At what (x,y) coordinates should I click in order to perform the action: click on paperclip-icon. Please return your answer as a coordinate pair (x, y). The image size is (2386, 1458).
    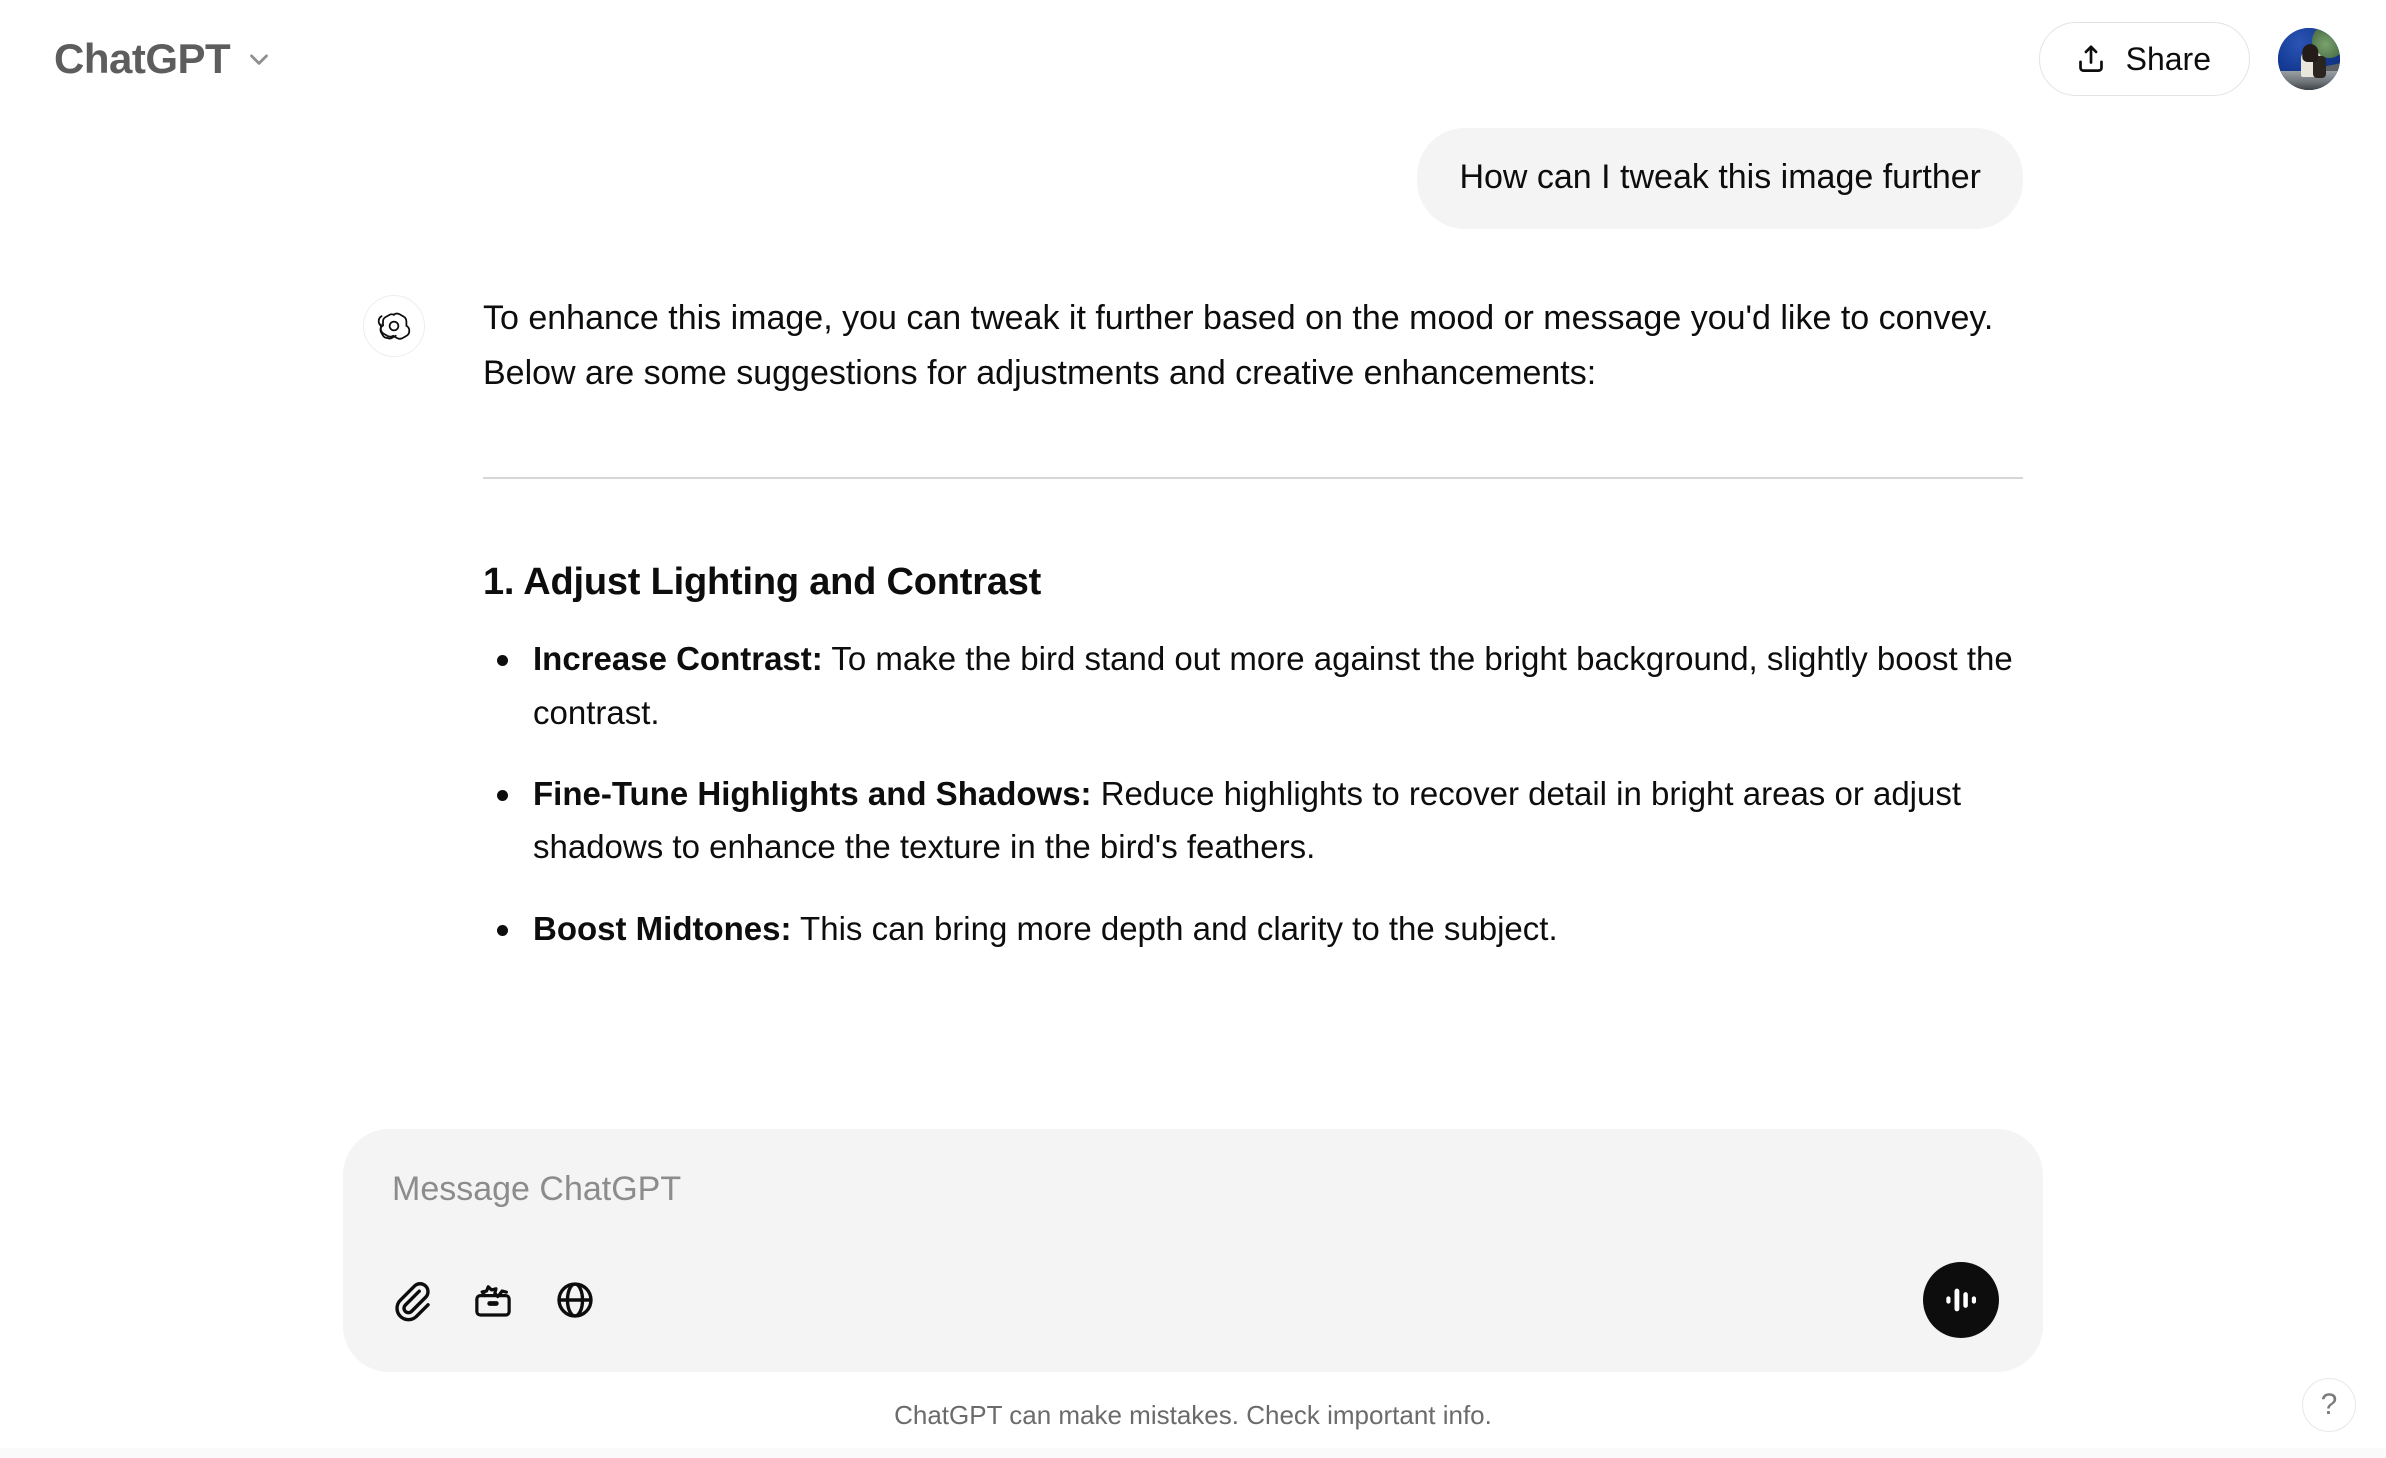
    Looking at the image, I should click on (411, 1300).